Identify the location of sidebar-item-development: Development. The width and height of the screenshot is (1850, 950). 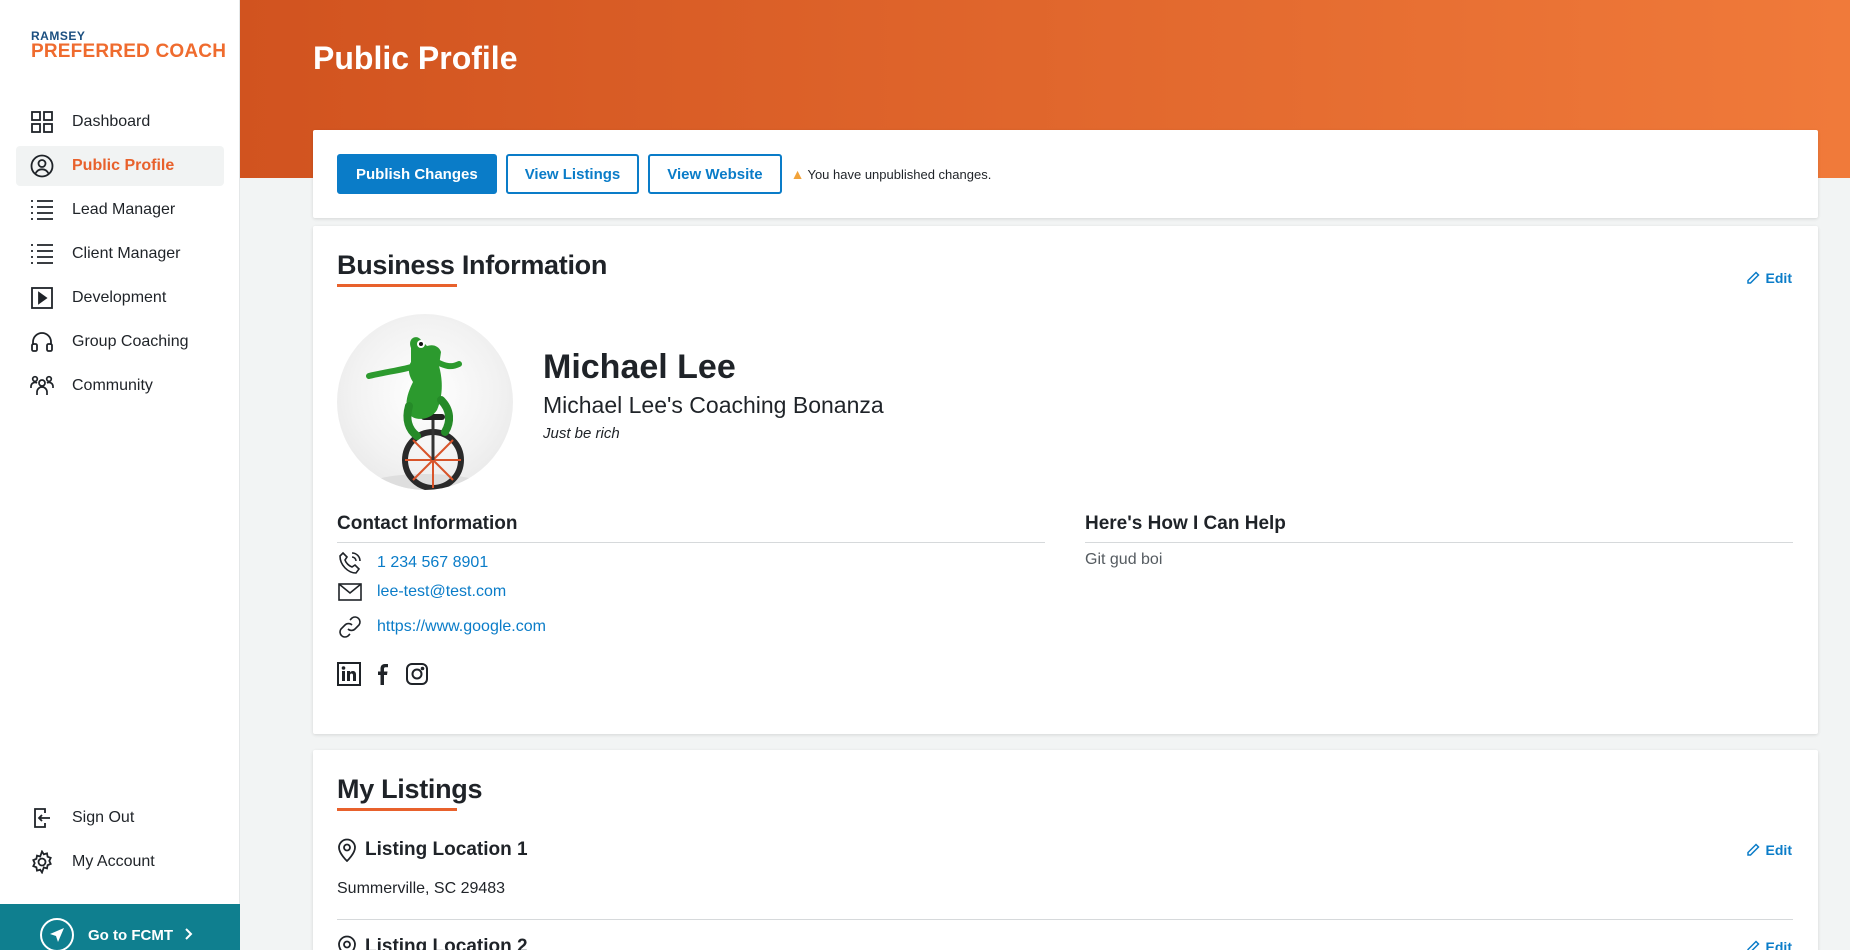
(120, 298).